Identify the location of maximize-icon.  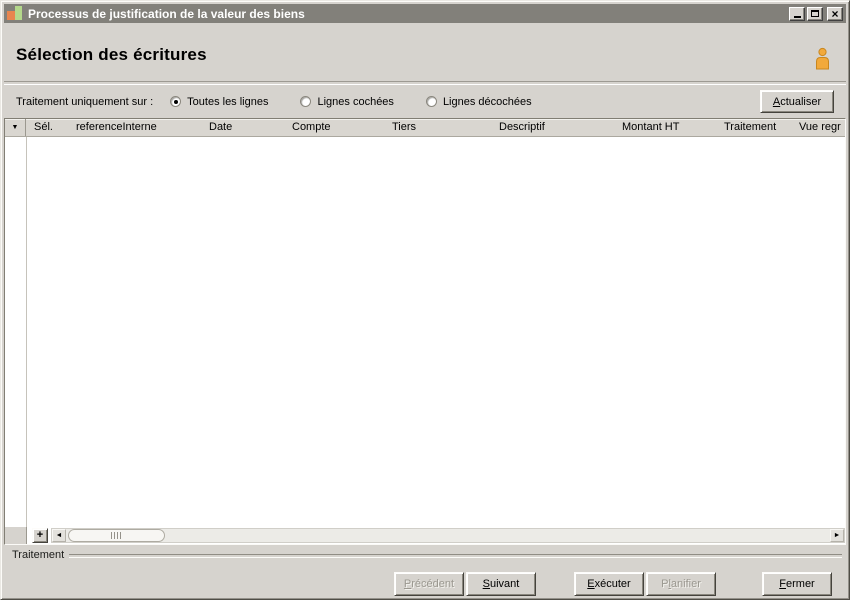
(815, 13).